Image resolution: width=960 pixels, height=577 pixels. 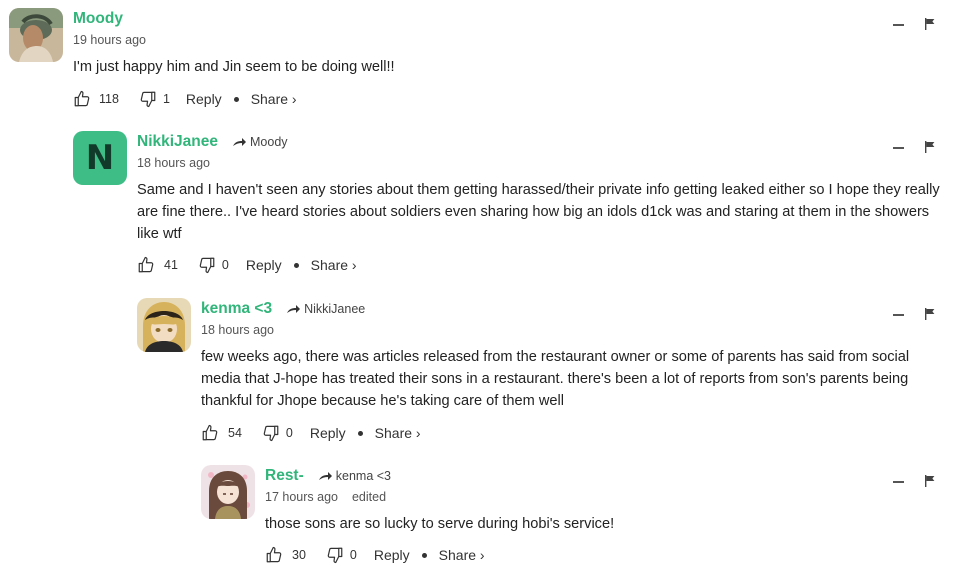 I want to click on author-name: Rest-, so click(x=284, y=476).